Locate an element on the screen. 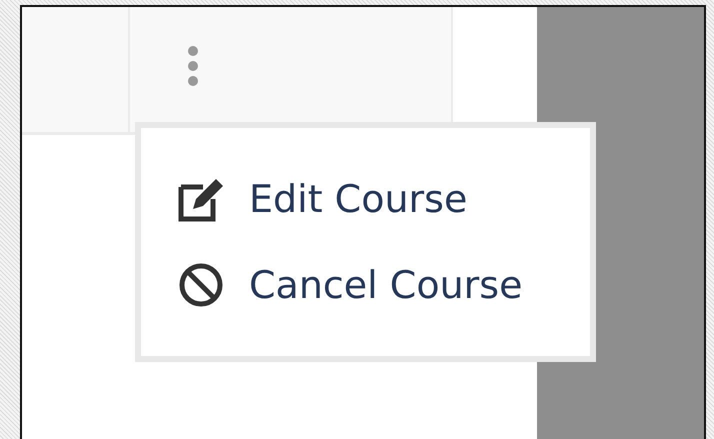  more-options-icon is located at coordinates (193, 66).